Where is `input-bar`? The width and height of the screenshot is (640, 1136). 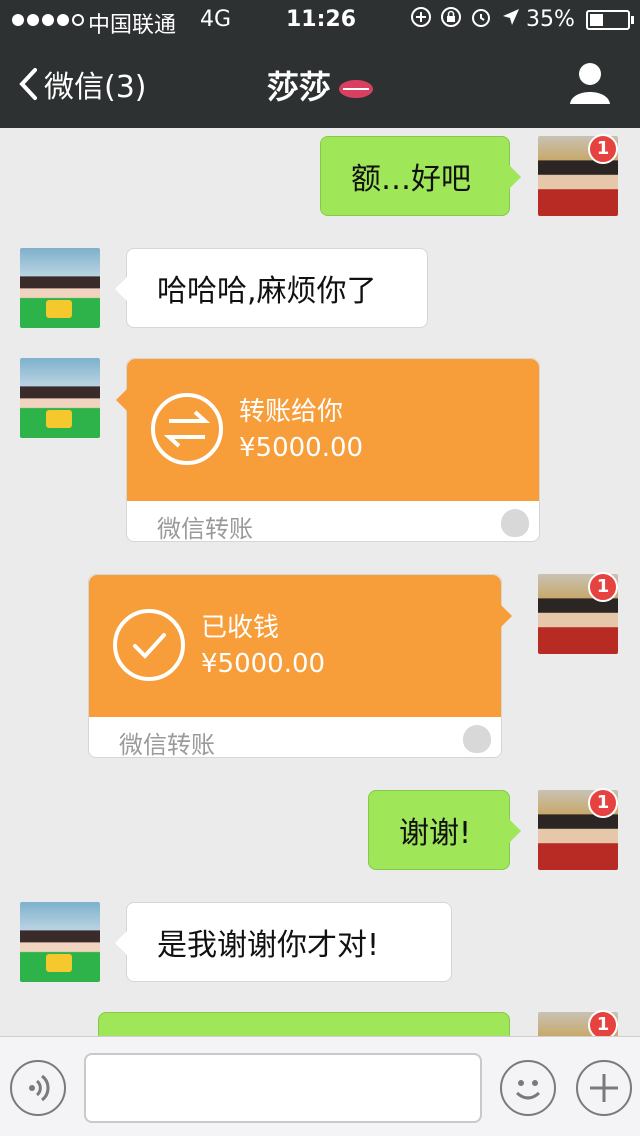 input-bar is located at coordinates (320, 1086).